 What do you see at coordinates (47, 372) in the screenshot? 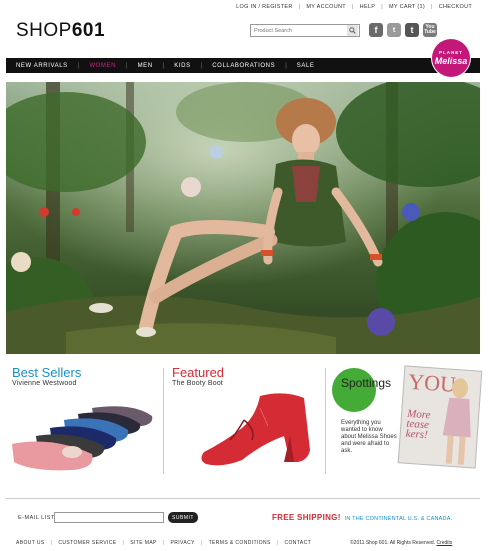
I see `best-sellers-title: Best Sellers` at bounding box center [47, 372].